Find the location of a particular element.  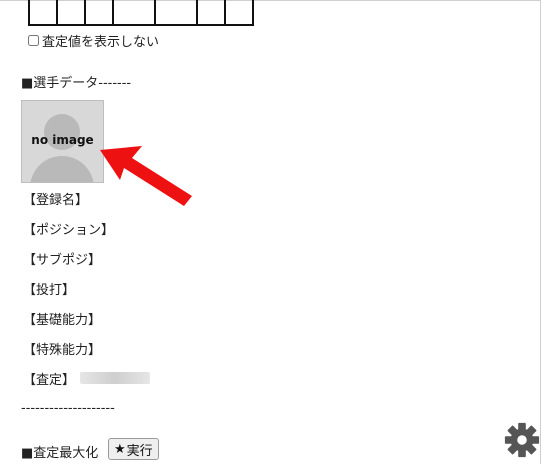

hide-rating-option: 査定値を表示しない is located at coordinates (93, 40).